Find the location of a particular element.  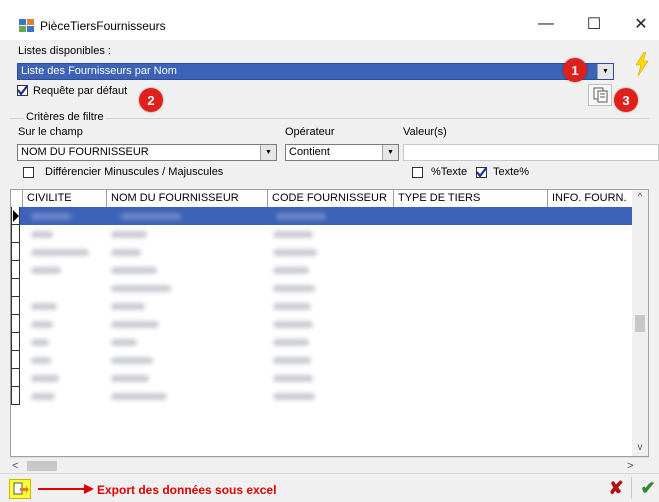

field-label: Sur le champ is located at coordinates (50, 132).